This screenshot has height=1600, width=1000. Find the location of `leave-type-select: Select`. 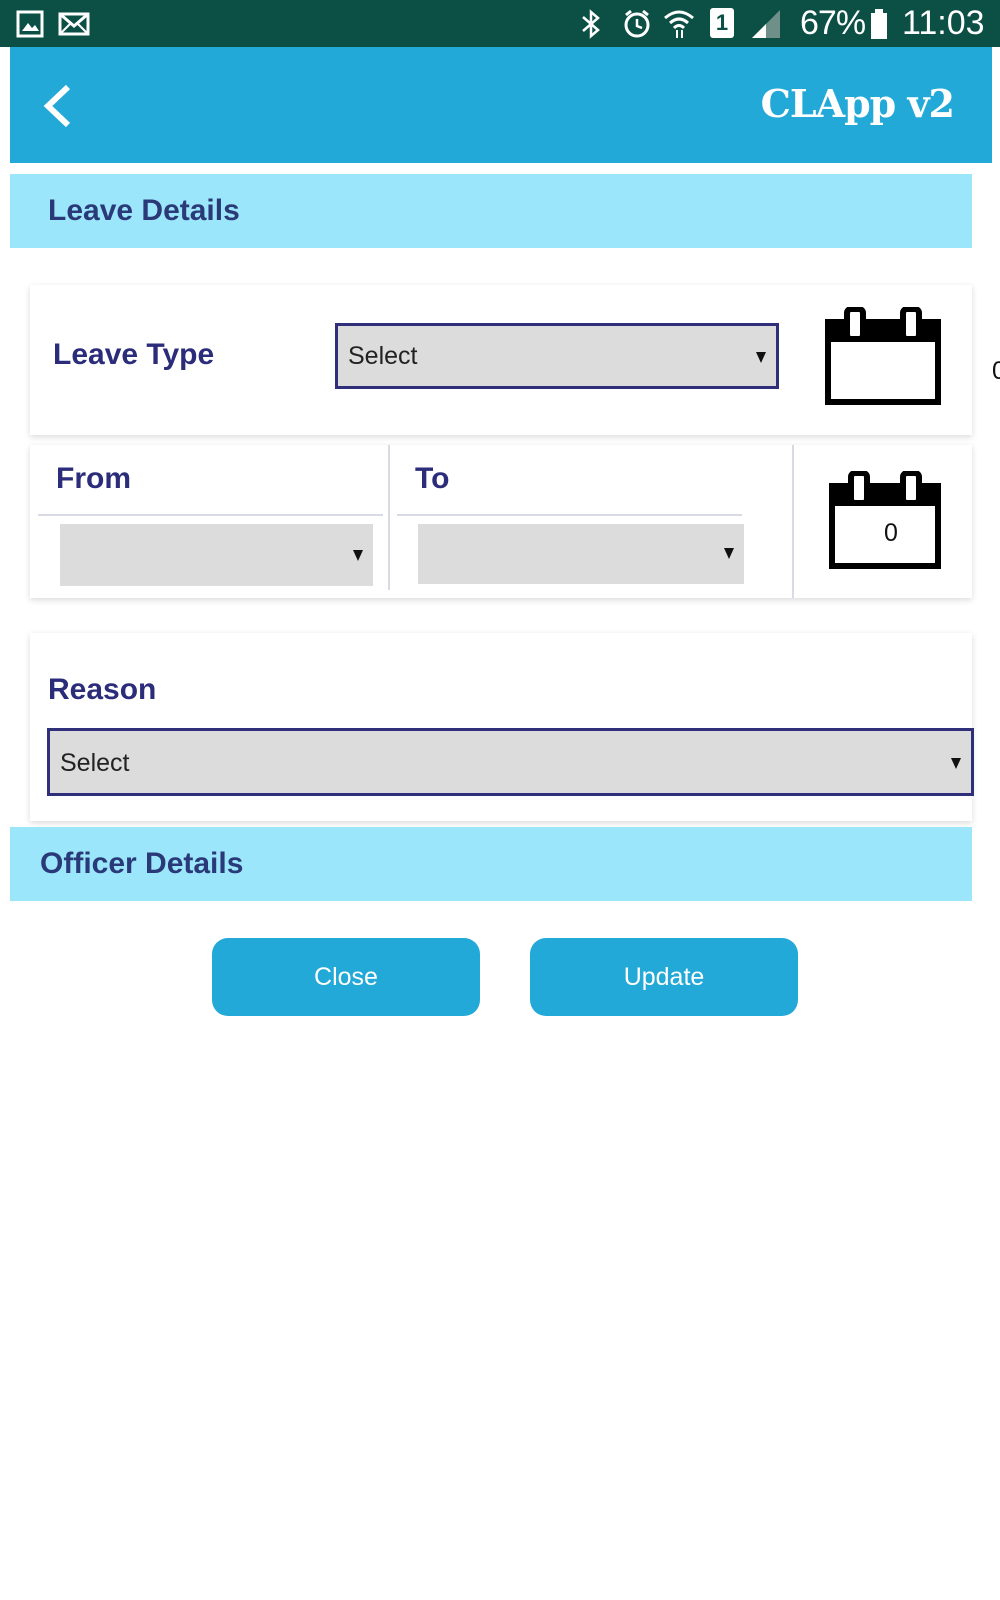

leave-type-select: Select is located at coordinates (557, 356).